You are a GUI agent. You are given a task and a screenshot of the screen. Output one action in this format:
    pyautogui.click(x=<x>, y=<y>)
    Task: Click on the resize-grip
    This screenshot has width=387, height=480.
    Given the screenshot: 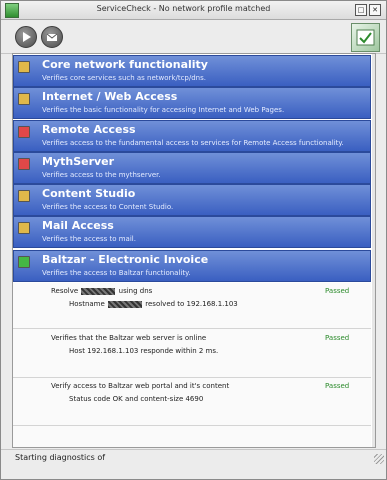 What is the action you would take?
    pyautogui.click(x=379, y=459)
    